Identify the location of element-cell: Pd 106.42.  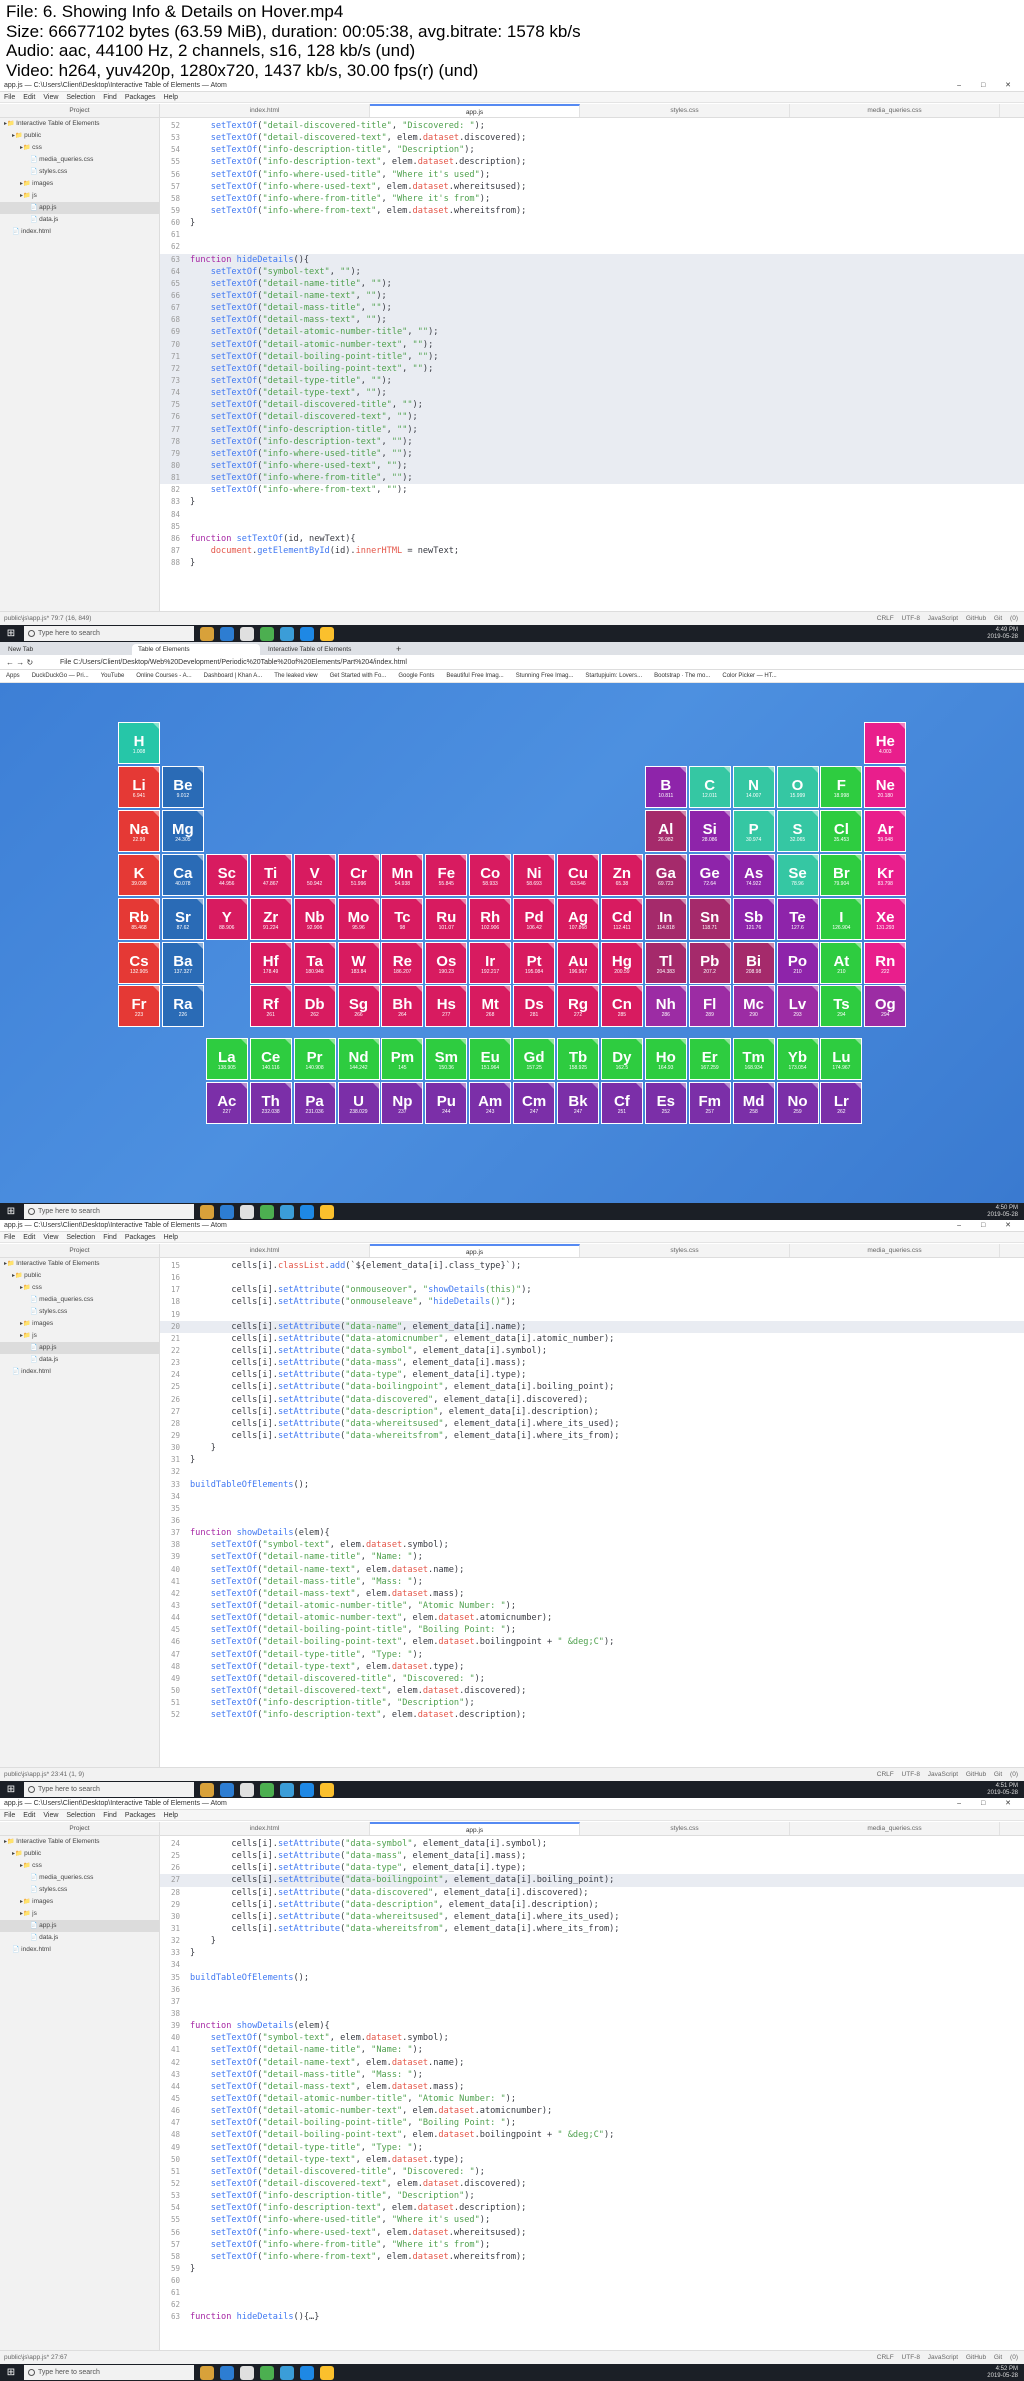
(534, 918).